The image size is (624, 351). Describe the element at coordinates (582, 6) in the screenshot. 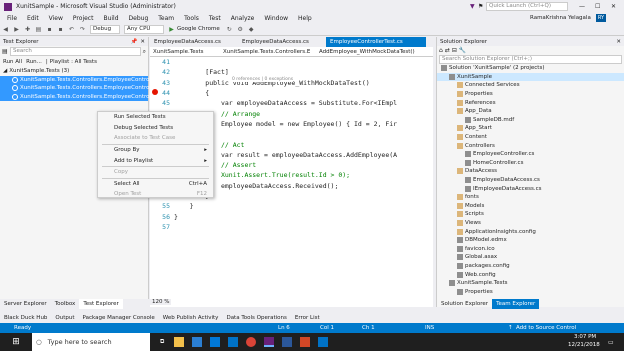

I see `minimize-button: —` at that location.